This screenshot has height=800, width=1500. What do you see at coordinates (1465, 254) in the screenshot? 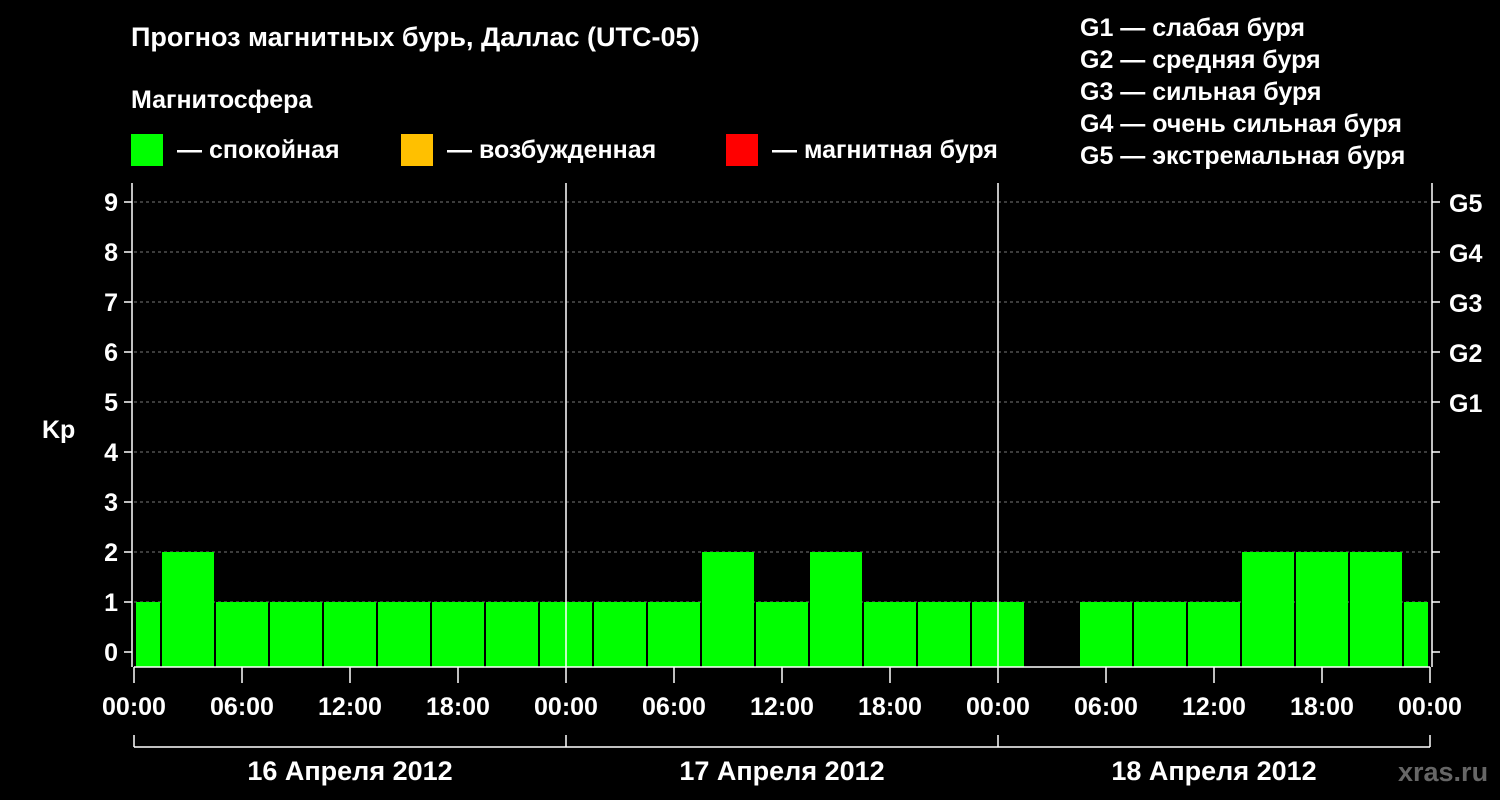
I see `g-level-label: G4` at bounding box center [1465, 254].